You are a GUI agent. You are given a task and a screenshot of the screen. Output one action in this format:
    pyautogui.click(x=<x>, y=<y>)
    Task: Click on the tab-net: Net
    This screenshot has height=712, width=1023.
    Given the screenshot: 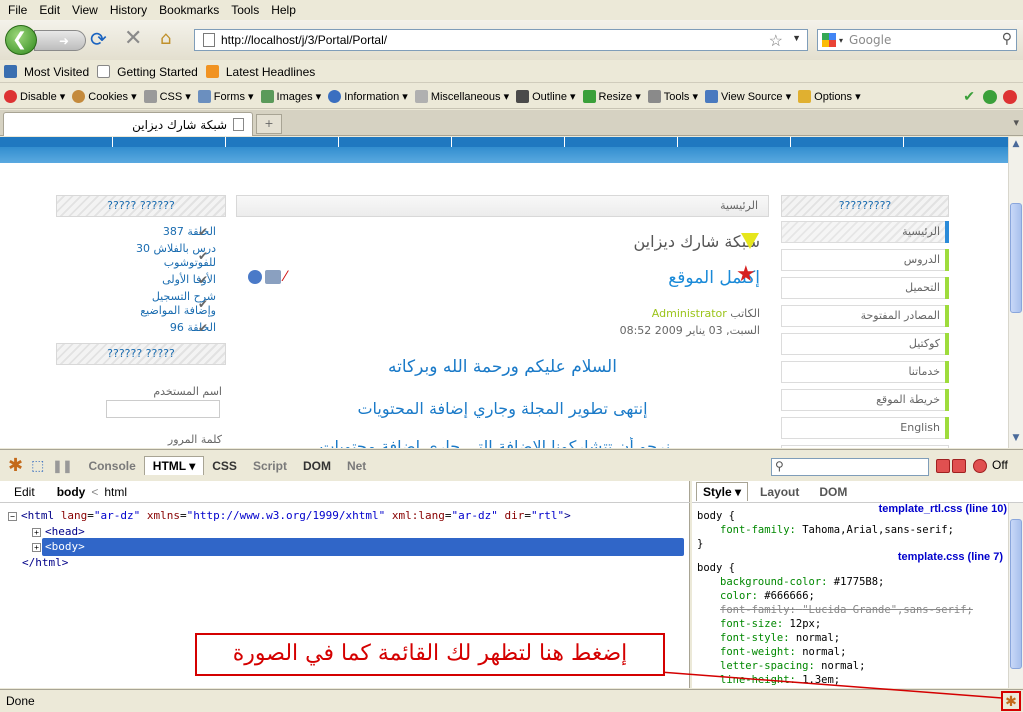 What is the action you would take?
    pyautogui.click(x=356, y=466)
    